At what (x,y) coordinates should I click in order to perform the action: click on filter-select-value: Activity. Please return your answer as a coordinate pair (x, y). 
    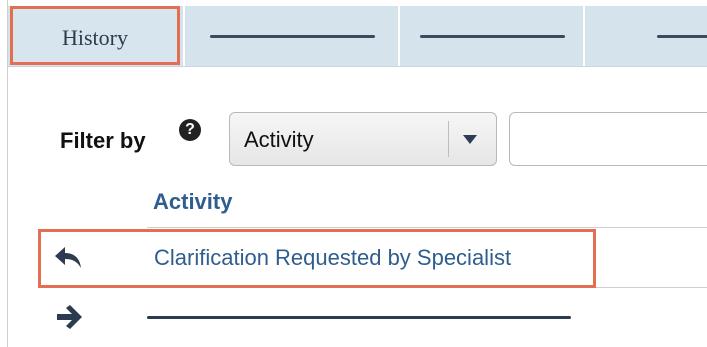
    Looking at the image, I should click on (279, 139).